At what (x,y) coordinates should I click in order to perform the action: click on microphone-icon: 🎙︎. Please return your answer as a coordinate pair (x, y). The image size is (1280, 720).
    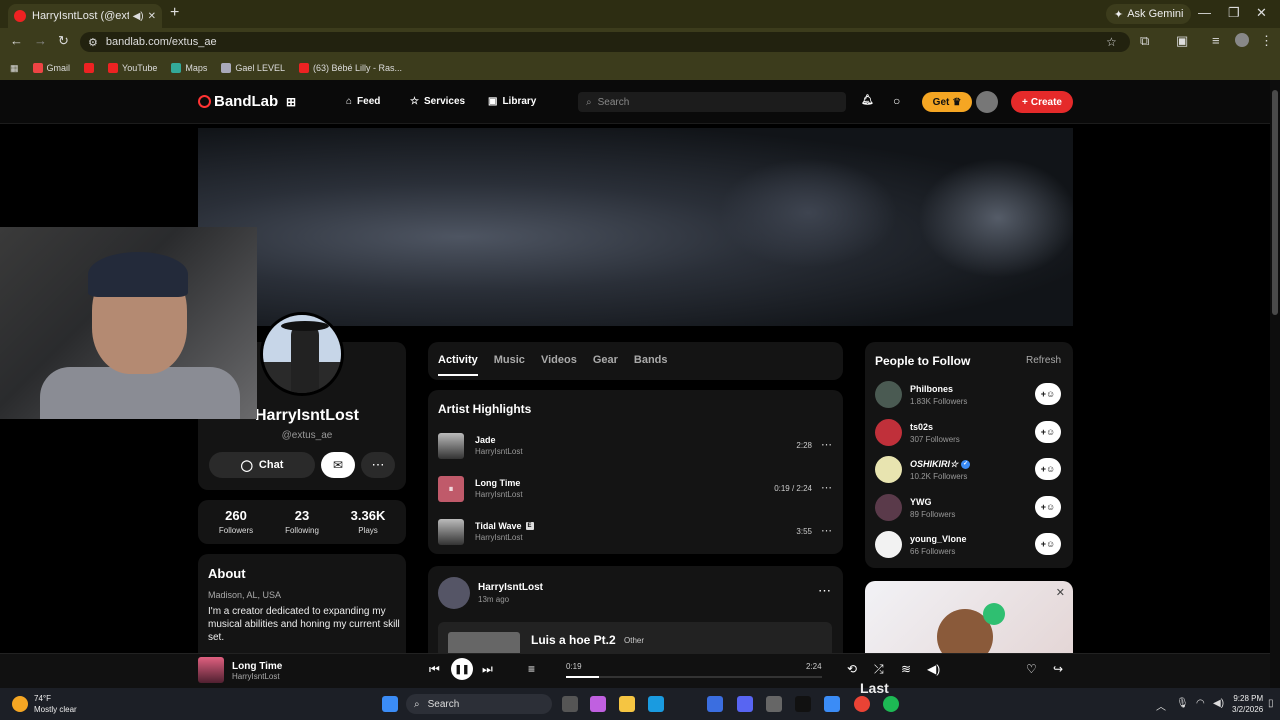
    Looking at the image, I should click on (1182, 703).